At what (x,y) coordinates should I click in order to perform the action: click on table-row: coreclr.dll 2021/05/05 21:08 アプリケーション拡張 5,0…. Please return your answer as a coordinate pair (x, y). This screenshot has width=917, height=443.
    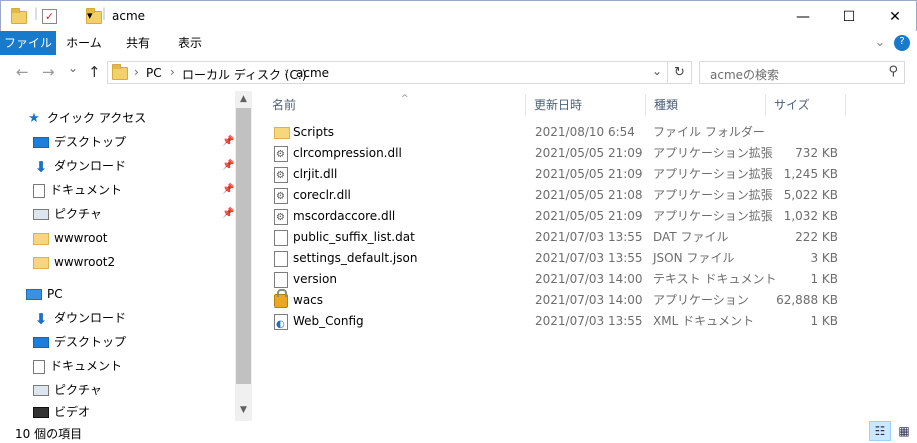
    Looking at the image, I should click on (560, 196).